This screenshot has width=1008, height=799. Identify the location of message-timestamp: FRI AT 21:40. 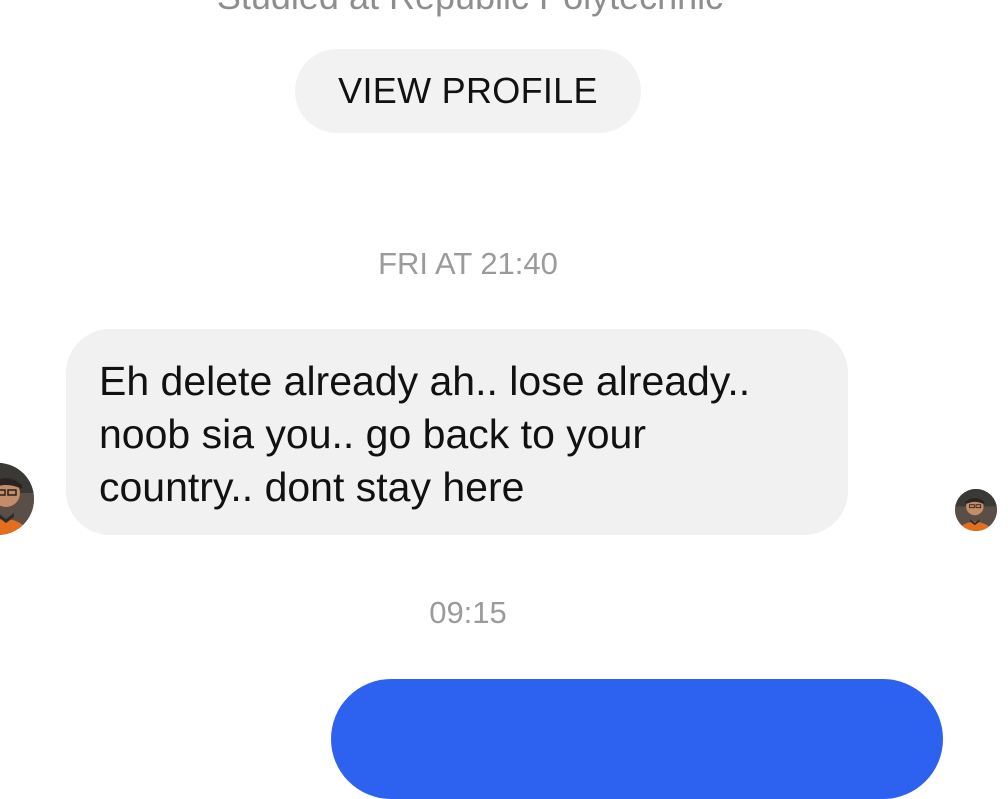
(468, 263).